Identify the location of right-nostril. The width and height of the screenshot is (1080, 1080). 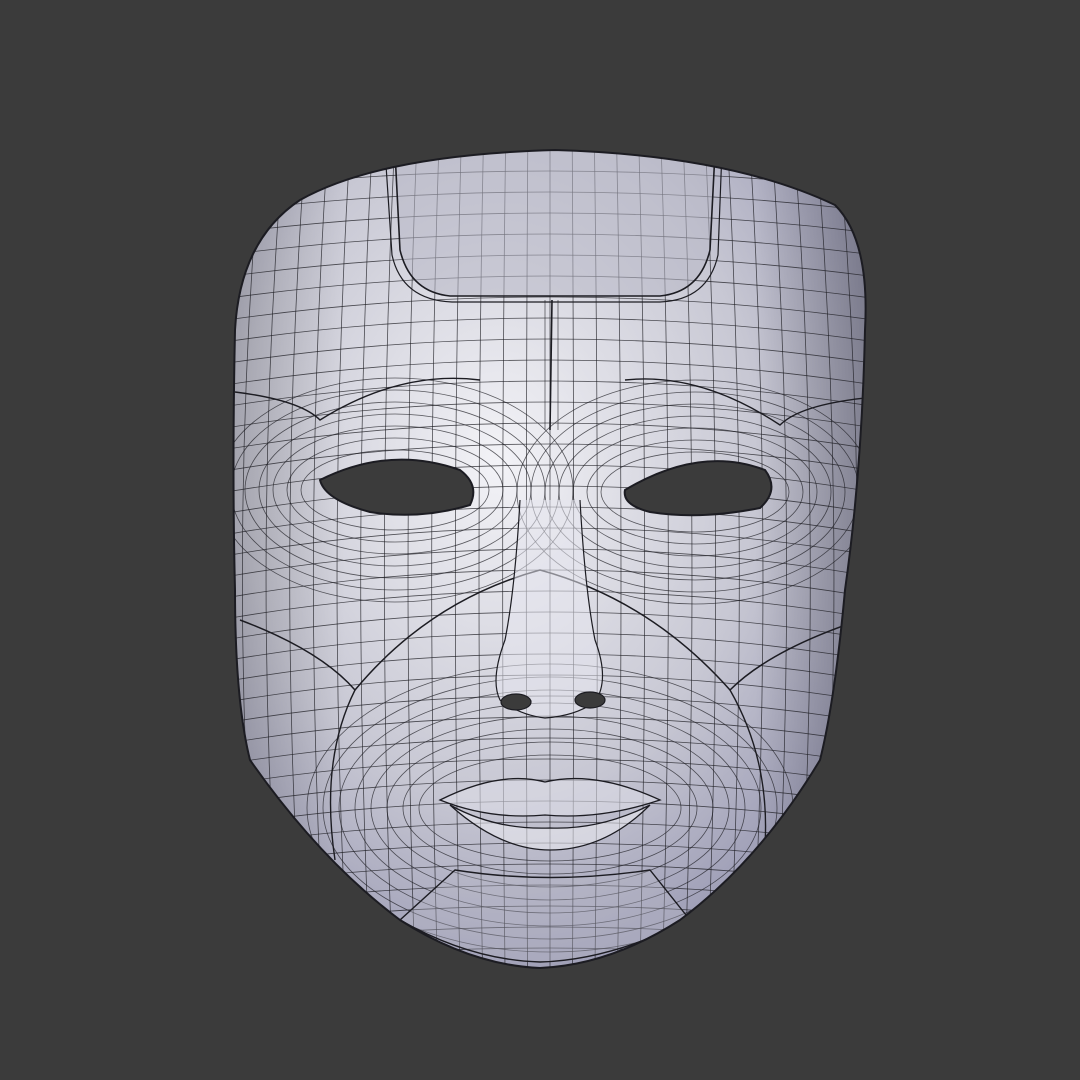
(590, 700).